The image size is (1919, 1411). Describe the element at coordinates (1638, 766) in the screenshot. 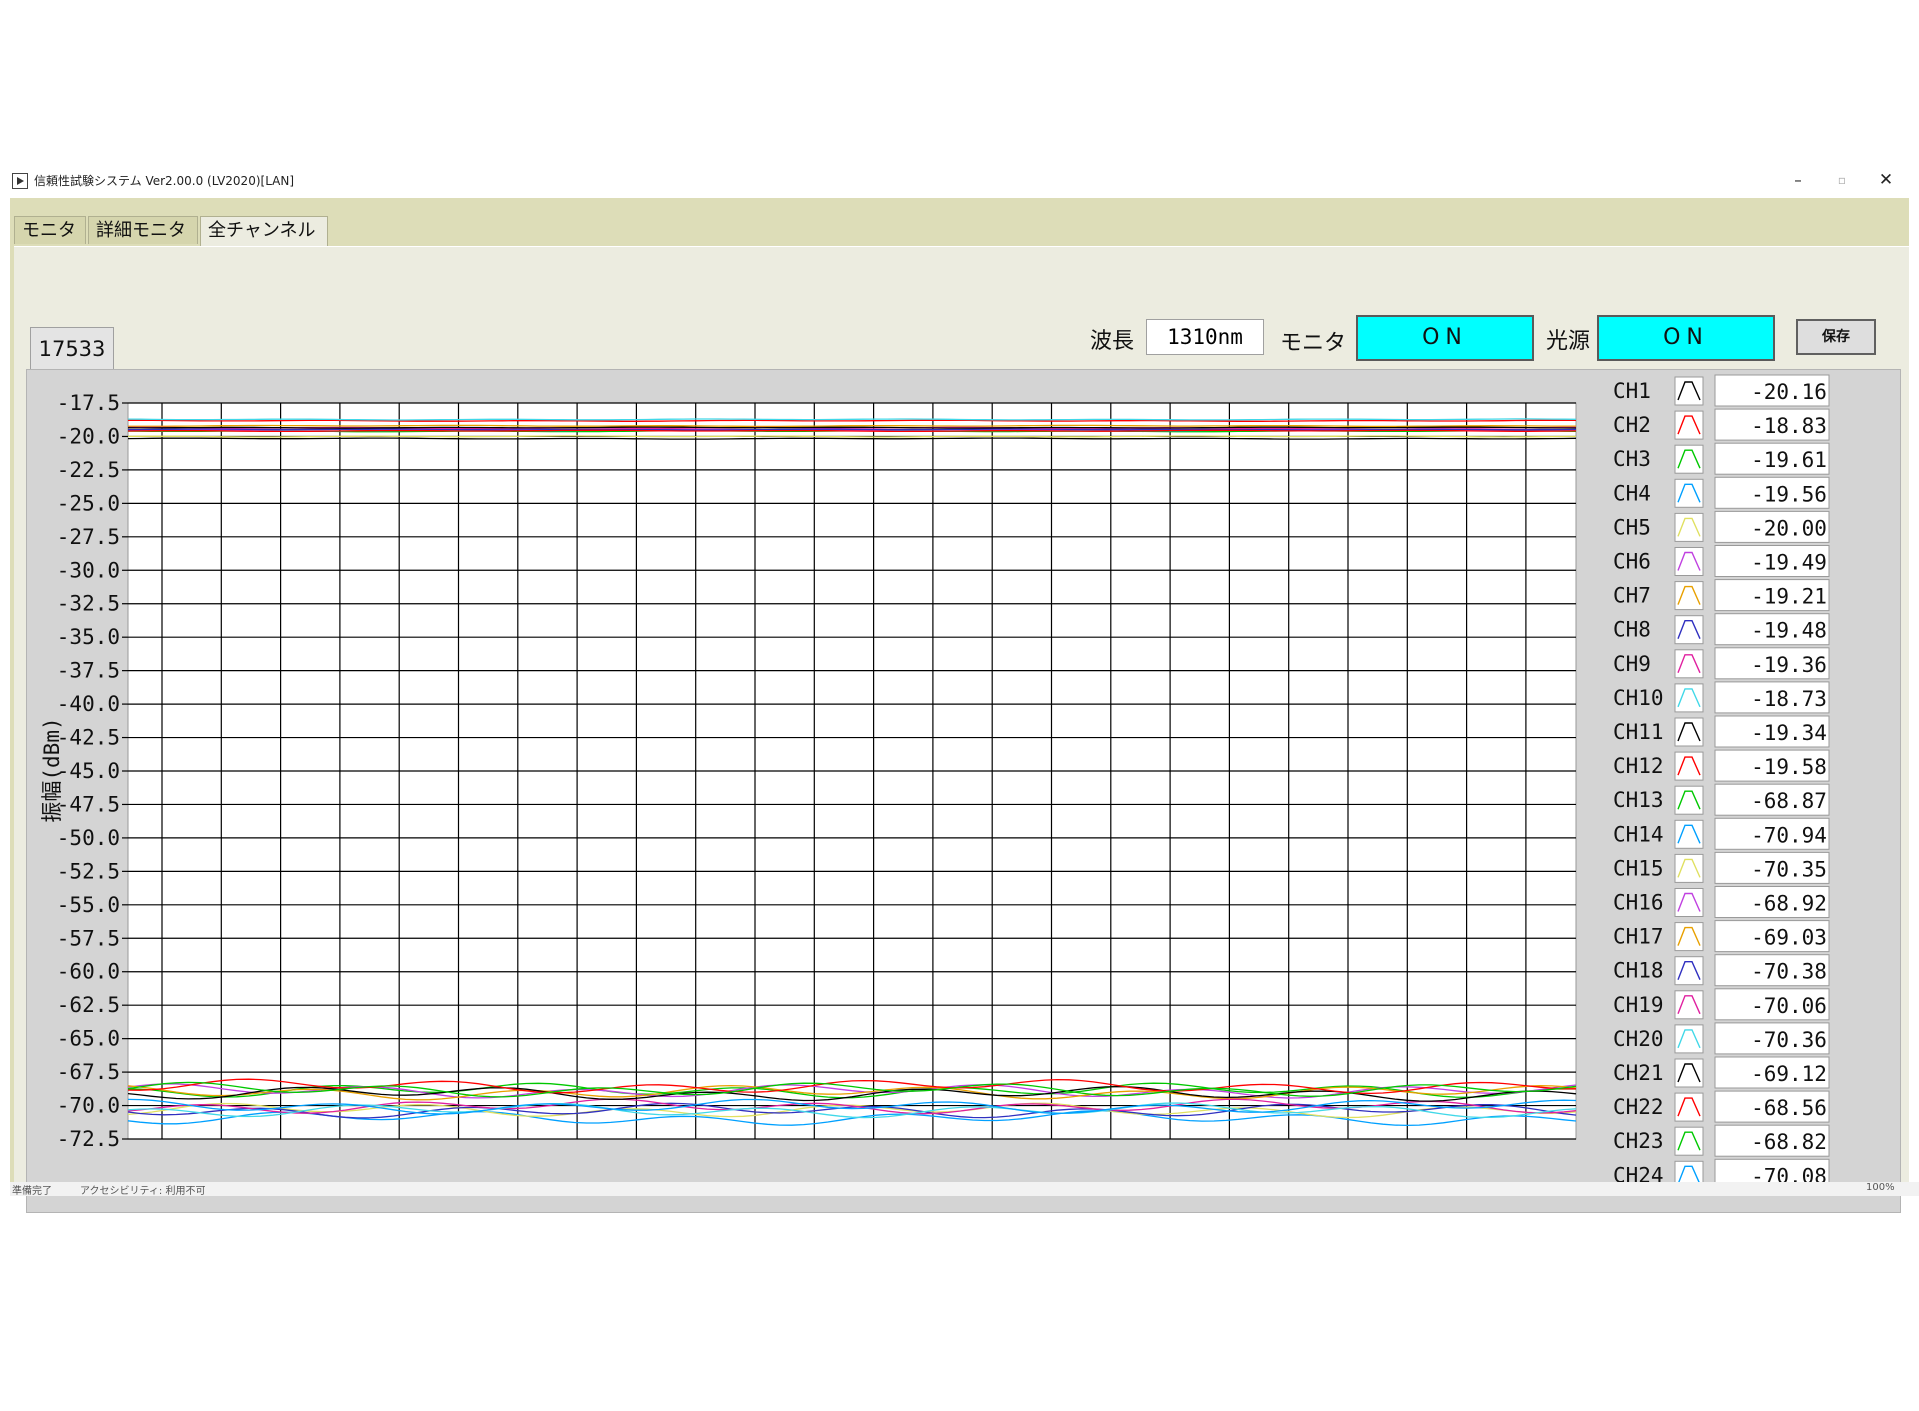

I see `legend-channel-label: CH12` at that location.